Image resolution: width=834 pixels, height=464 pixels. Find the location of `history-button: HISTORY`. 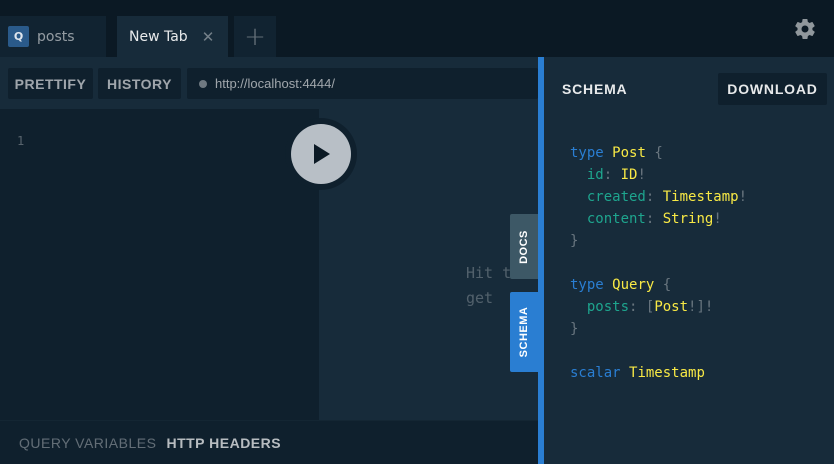

history-button: HISTORY is located at coordinates (139, 83).